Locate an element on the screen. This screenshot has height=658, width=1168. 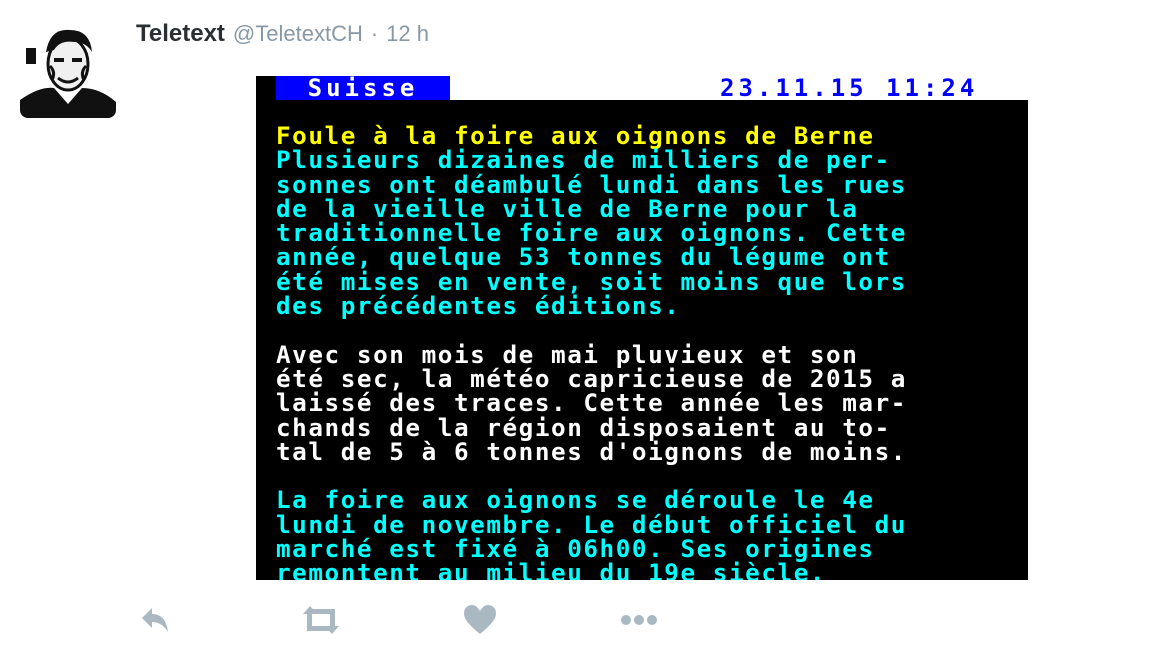
teletext-line: laissé des traces. Cette année les mar- is located at coordinates (591, 403).